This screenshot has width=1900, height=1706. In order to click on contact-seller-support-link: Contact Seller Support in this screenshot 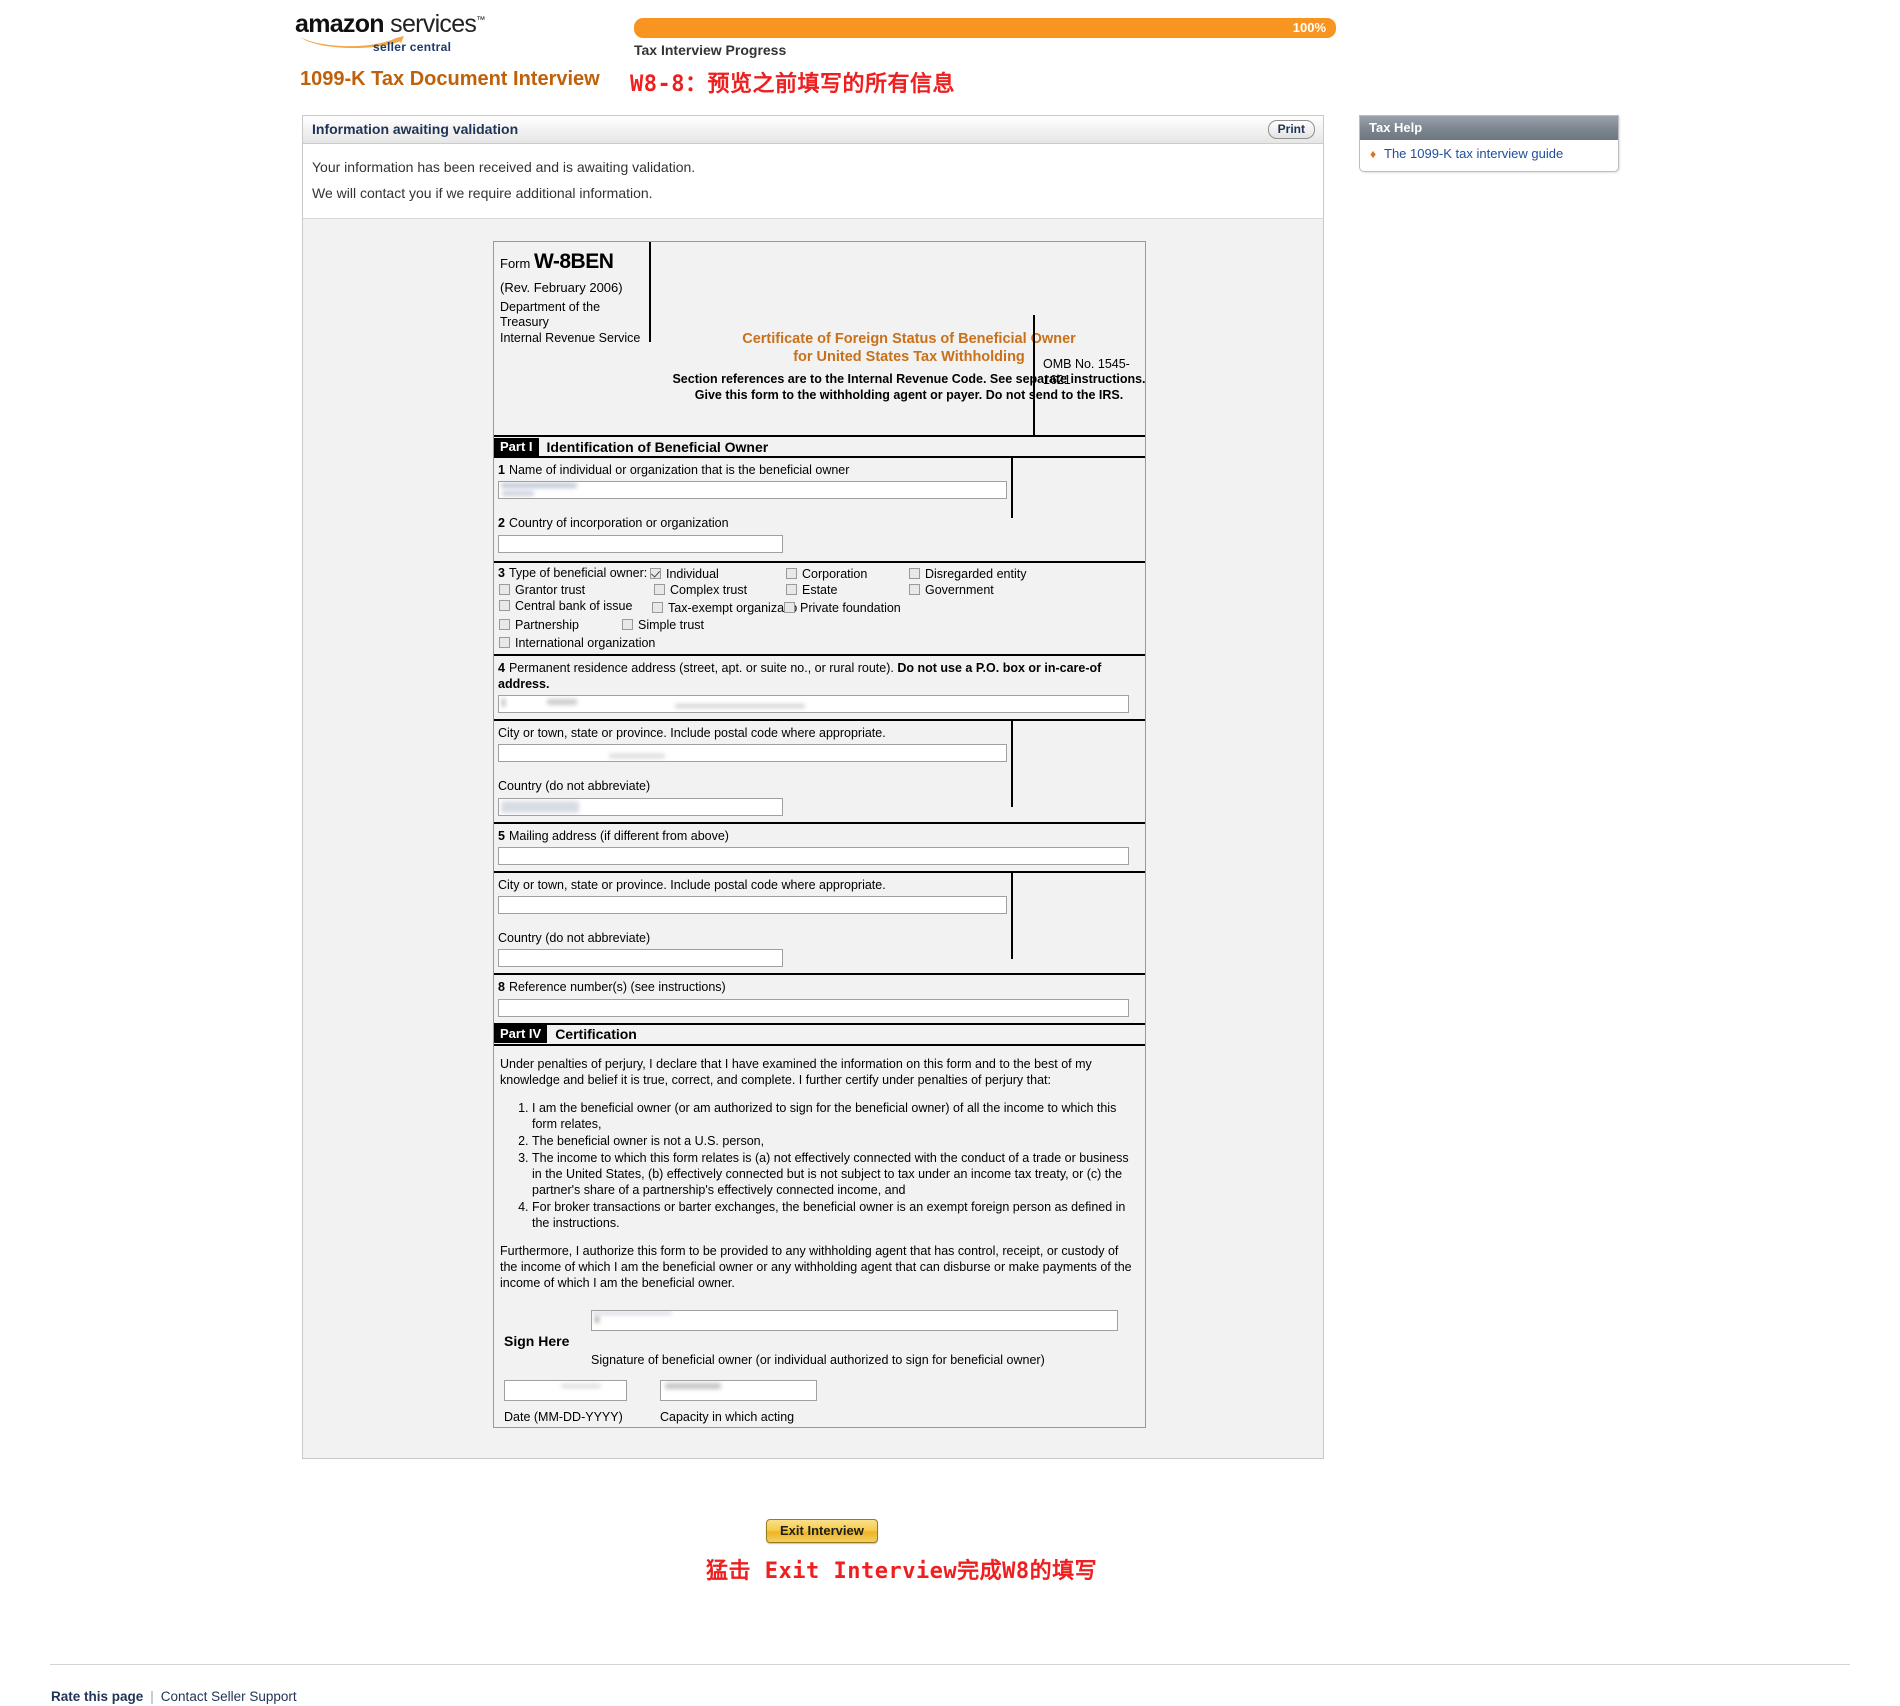, I will do `click(229, 1696)`.